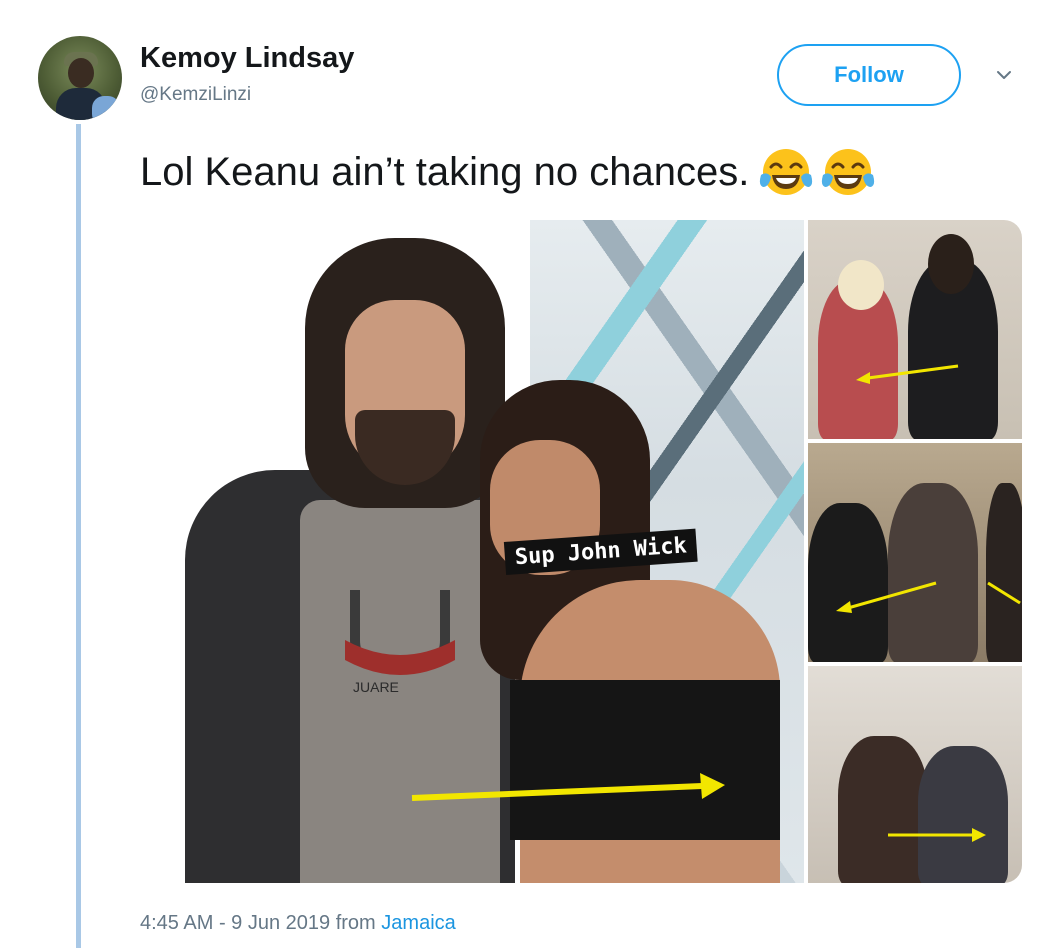 The width and height of the screenshot is (1056, 948). I want to click on author-handle: @KemziLinzi, so click(195, 95).